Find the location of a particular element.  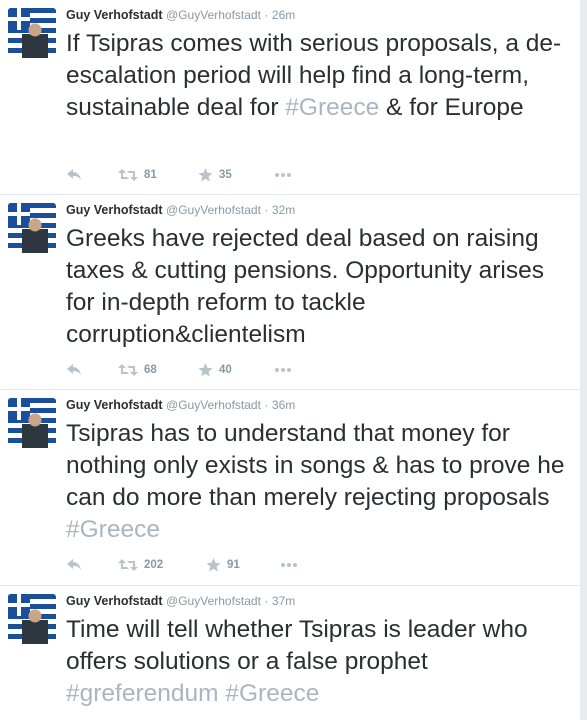

timestamp: 36m is located at coordinates (283, 405).